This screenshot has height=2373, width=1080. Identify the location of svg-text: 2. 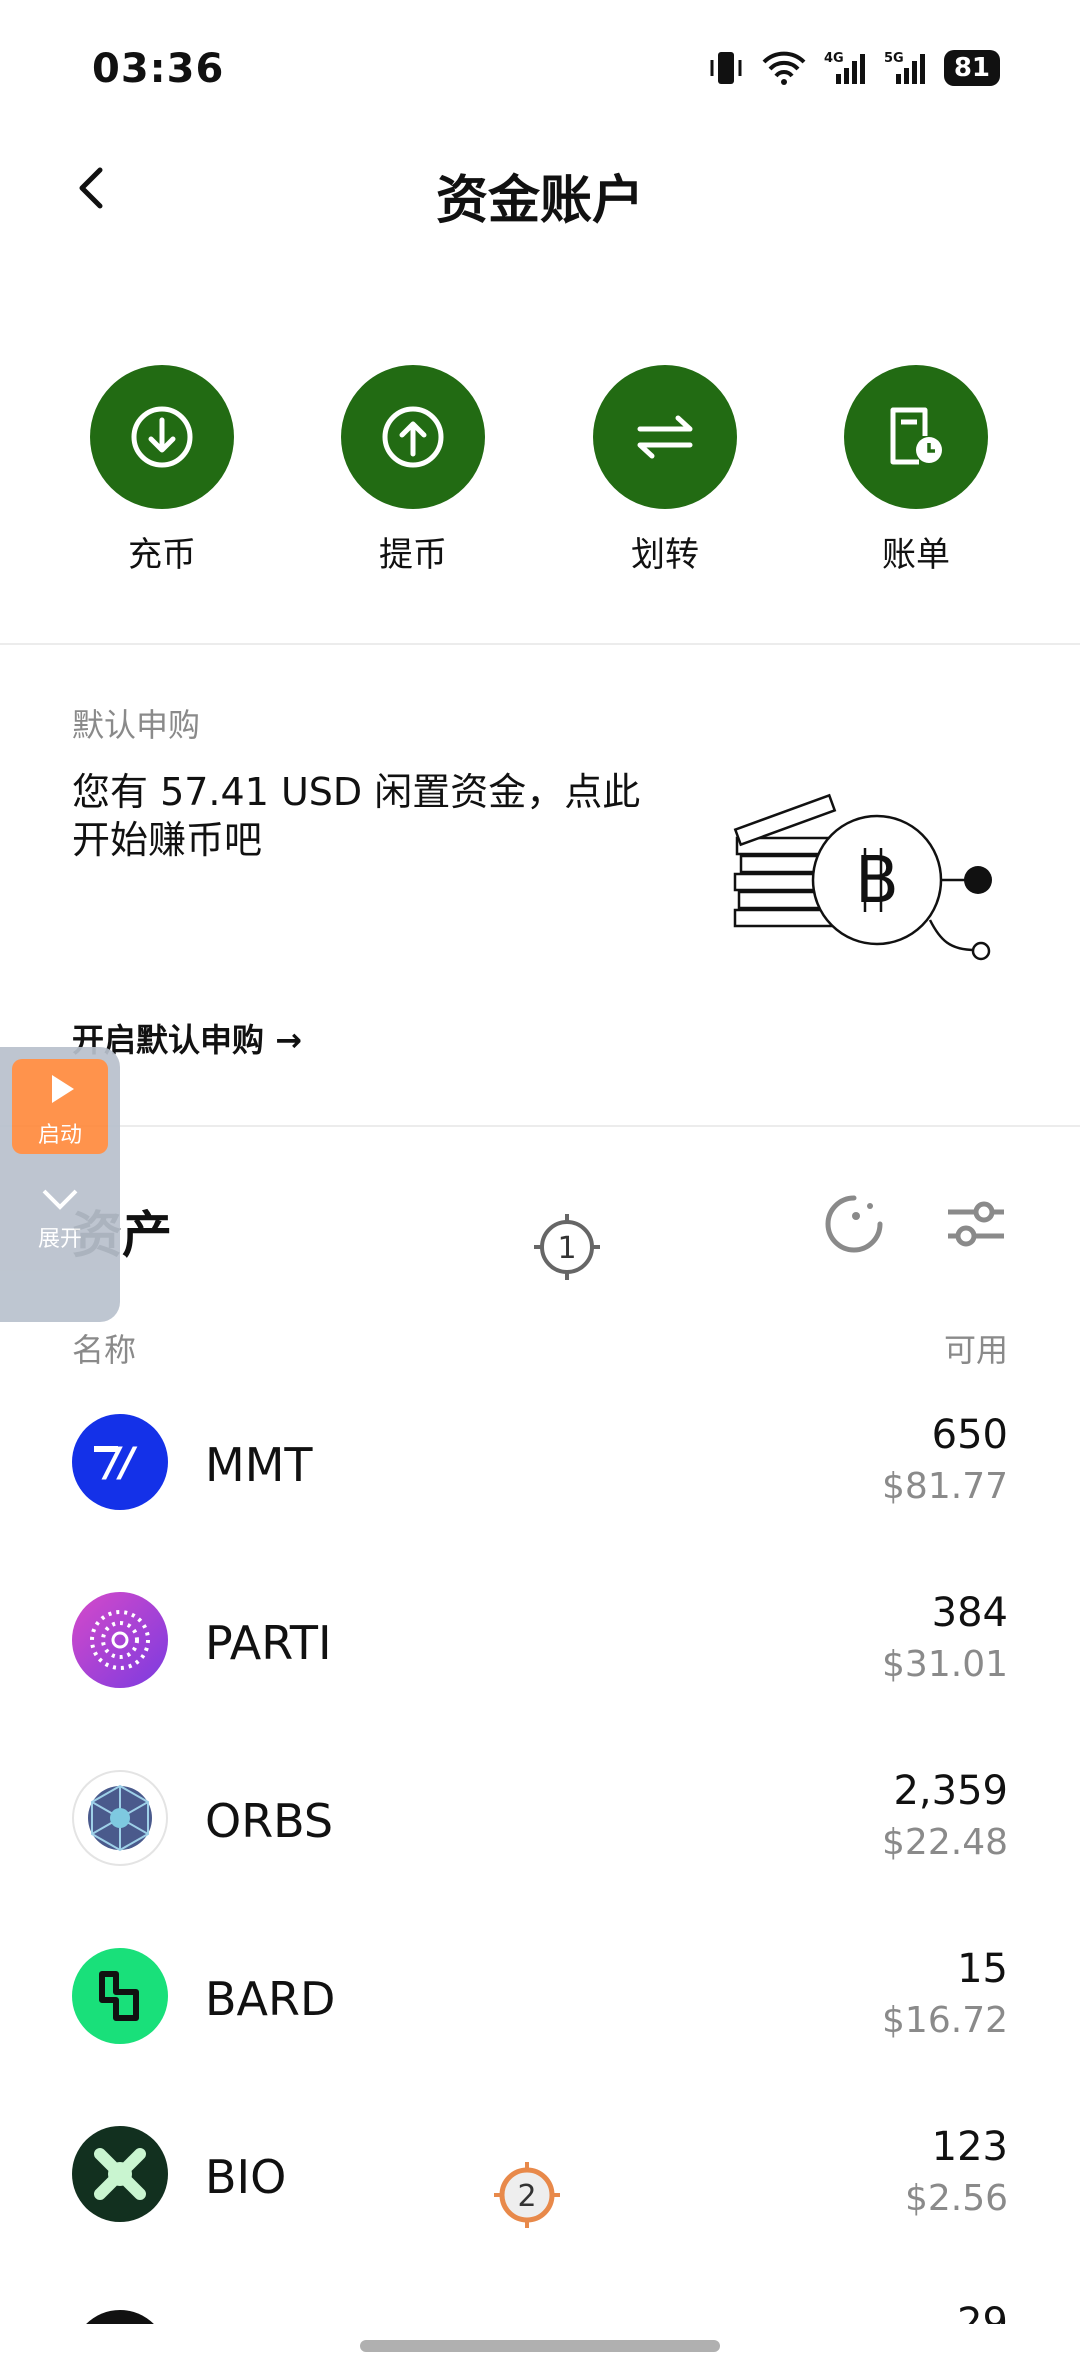
(526, 2196).